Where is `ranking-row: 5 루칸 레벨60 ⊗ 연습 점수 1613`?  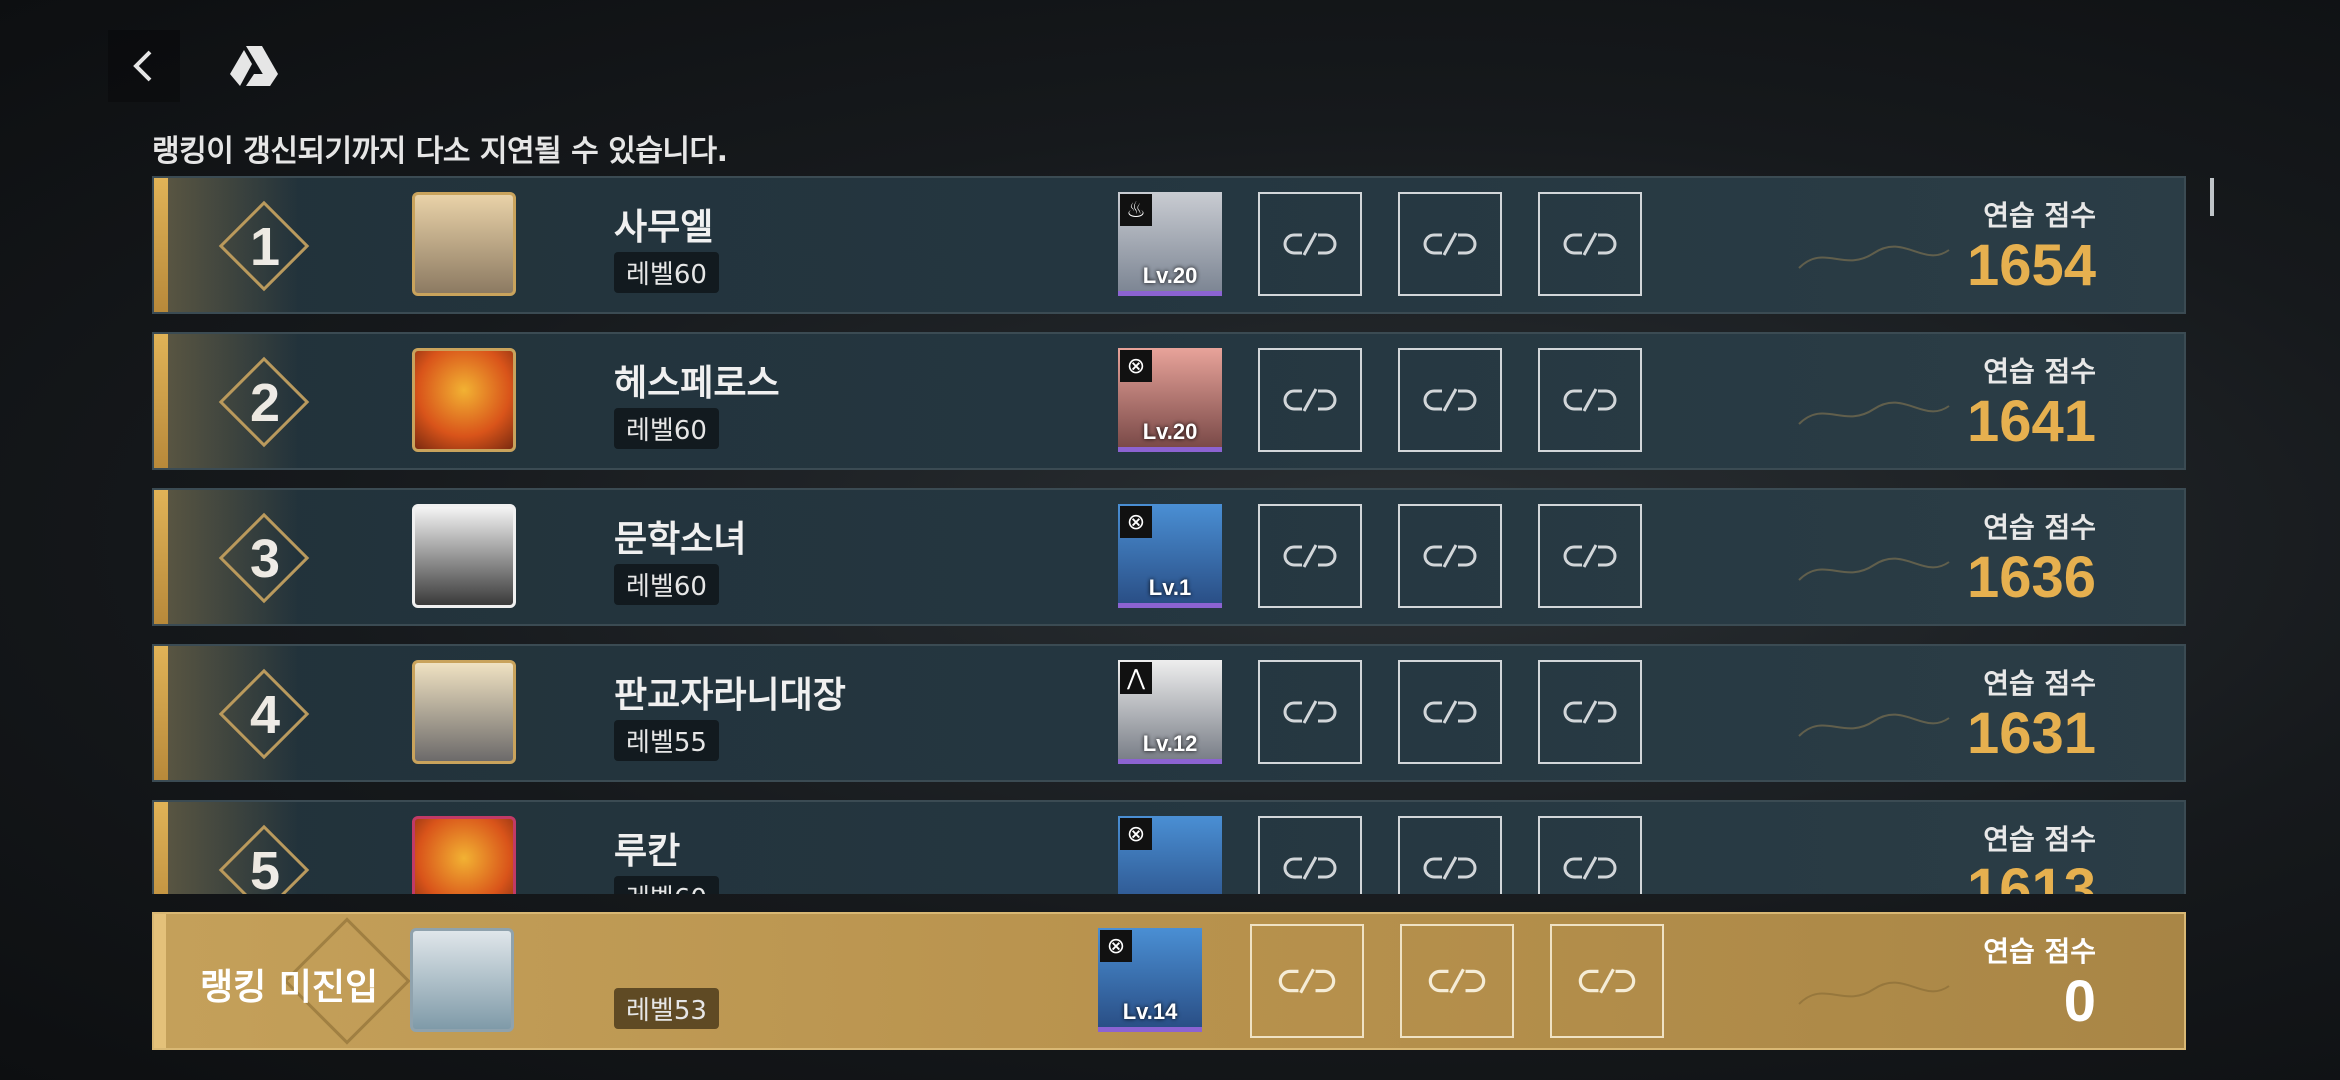 ranking-row: 5 루칸 레벨60 ⊗ 연습 점수 1613 is located at coordinates (1169, 847).